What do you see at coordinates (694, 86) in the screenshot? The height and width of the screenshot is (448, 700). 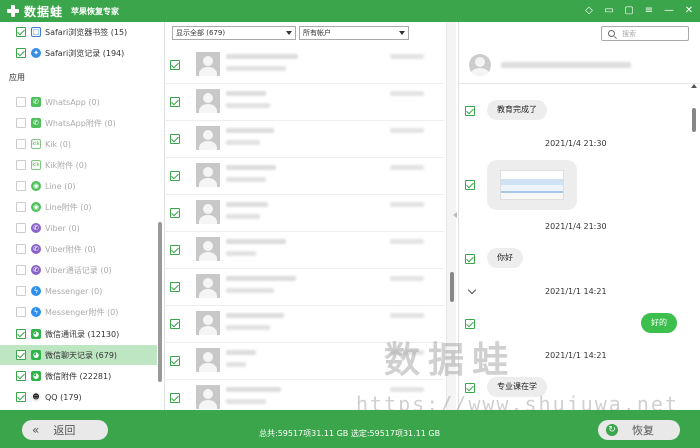 I see `scroll-up-icon` at bounding box center [694, 86].